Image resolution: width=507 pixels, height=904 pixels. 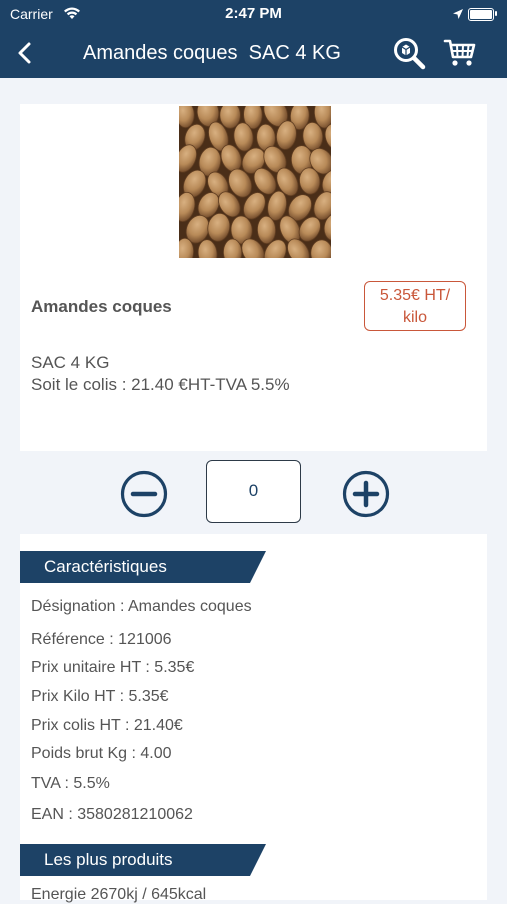 What do you see at coordinates (409, 53) in the screenshot?
I see `search-magnifier-icon` at bounding box center [409, 53].